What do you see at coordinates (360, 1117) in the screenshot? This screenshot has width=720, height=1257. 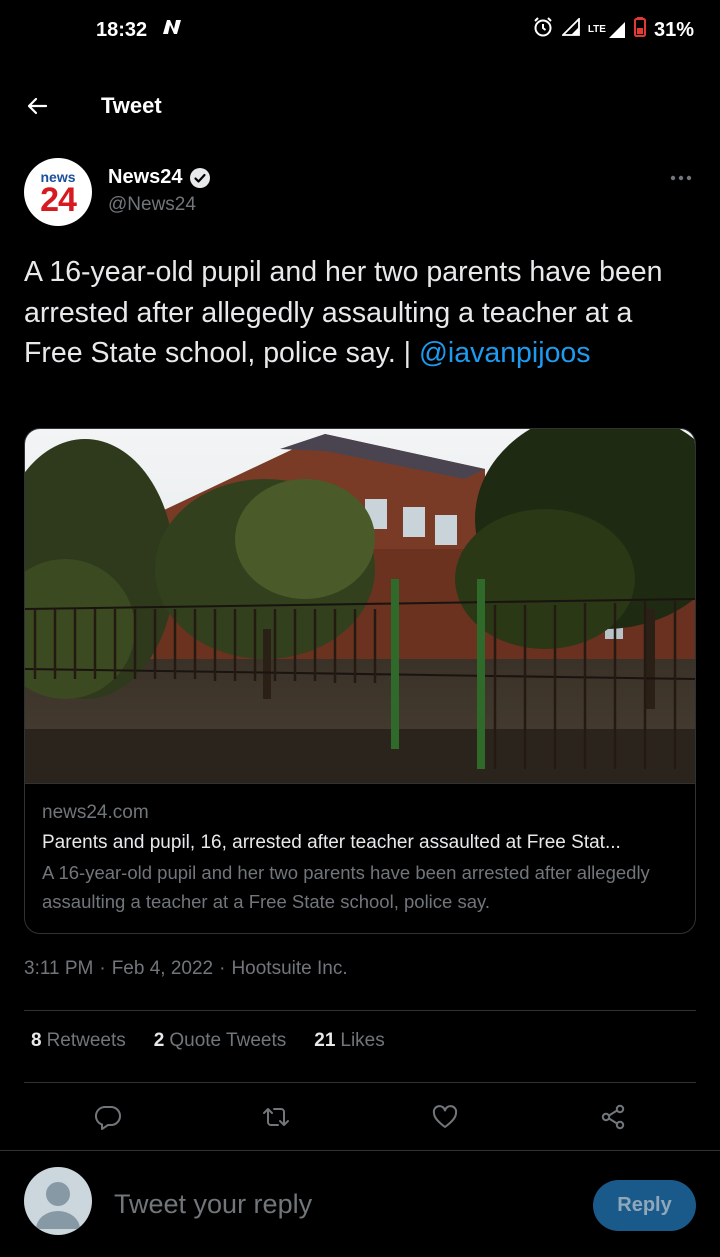 I see `tweet-actions` at bounding box center [360, 1117].